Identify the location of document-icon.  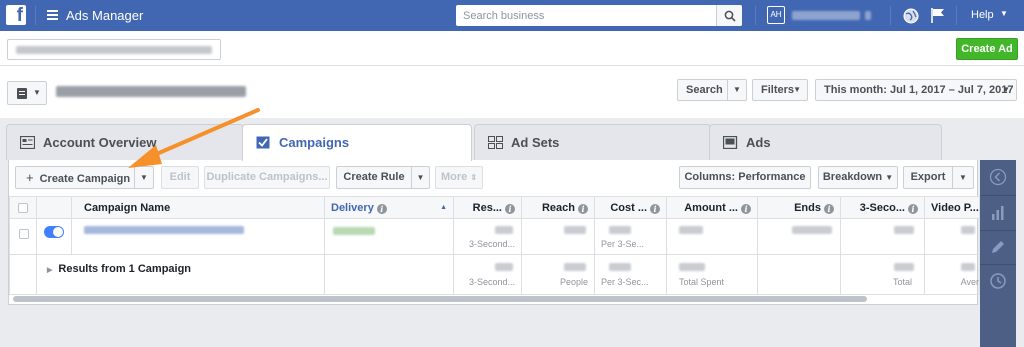
(22, 93).